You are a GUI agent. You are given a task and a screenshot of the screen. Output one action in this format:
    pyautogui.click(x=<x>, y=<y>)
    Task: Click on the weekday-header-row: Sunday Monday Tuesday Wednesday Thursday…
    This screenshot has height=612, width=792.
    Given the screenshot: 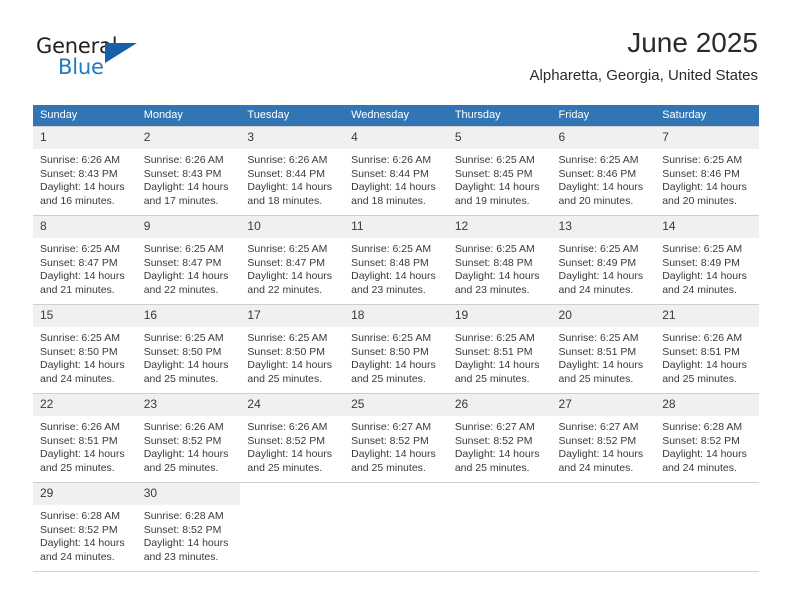 What is the action you would take?
    pyautogui.click(x=396, y=116)
    